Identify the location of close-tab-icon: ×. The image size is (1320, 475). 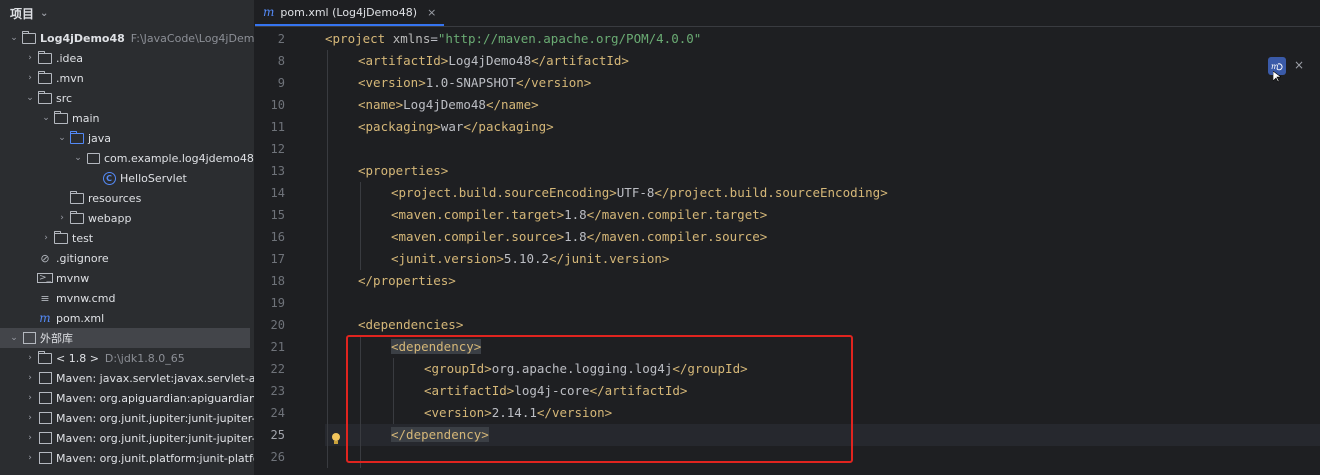
(431, 12).